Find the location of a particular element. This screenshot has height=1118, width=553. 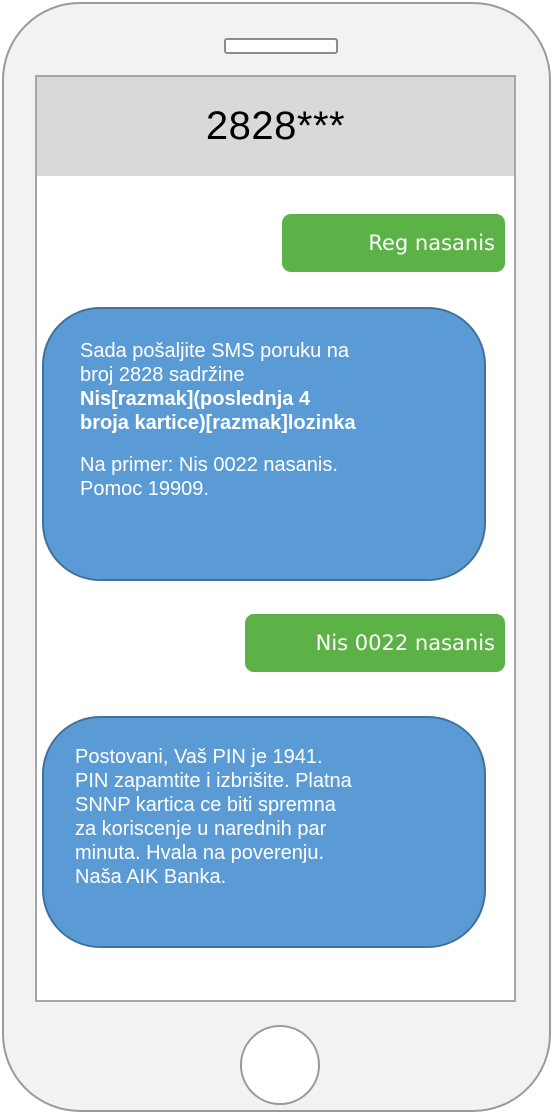

message-line: PIN zapamtite i izbrišite. Platna is located at coordinates (213, 781).